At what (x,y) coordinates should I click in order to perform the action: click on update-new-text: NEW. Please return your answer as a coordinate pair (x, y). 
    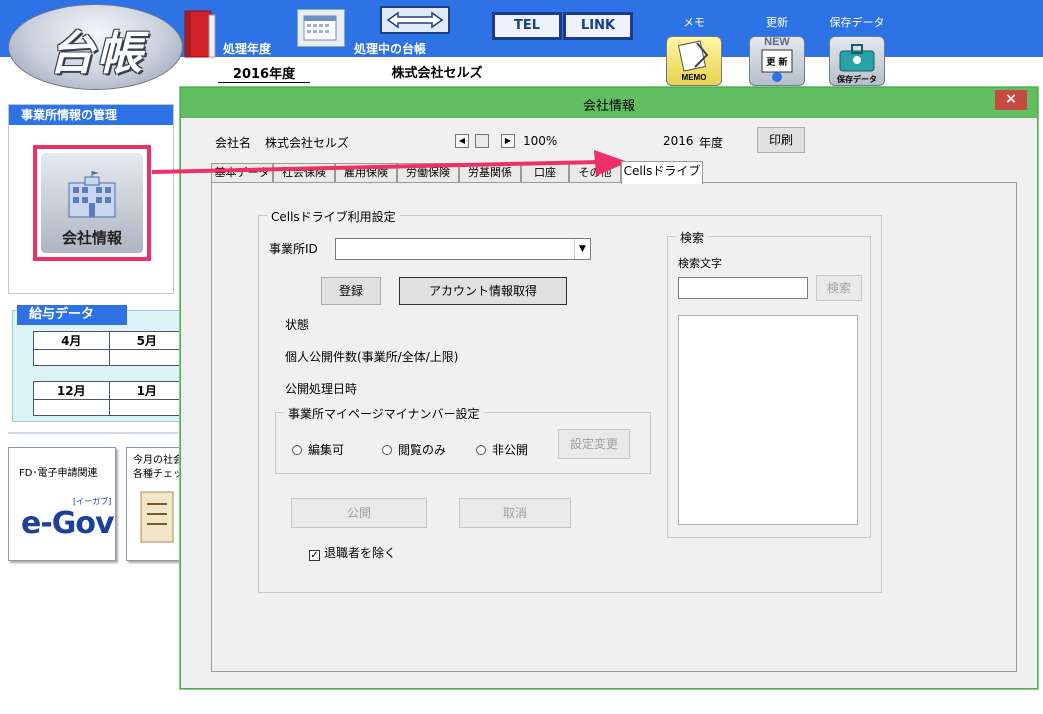
    Looking at the image, I should click on (777, 42).